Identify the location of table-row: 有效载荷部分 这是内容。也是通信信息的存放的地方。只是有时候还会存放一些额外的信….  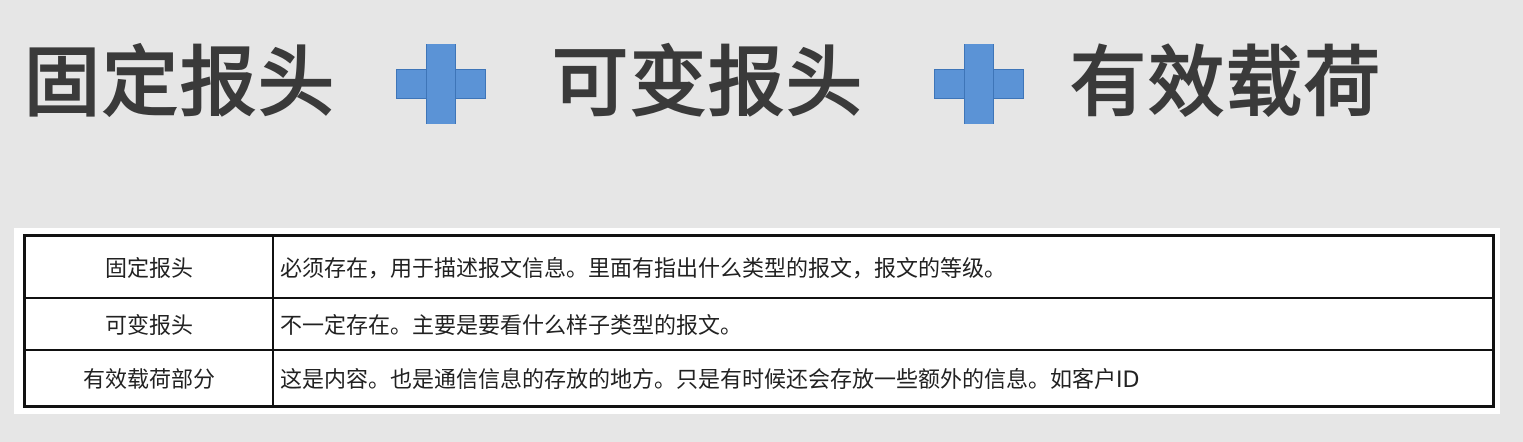
(759, 378).